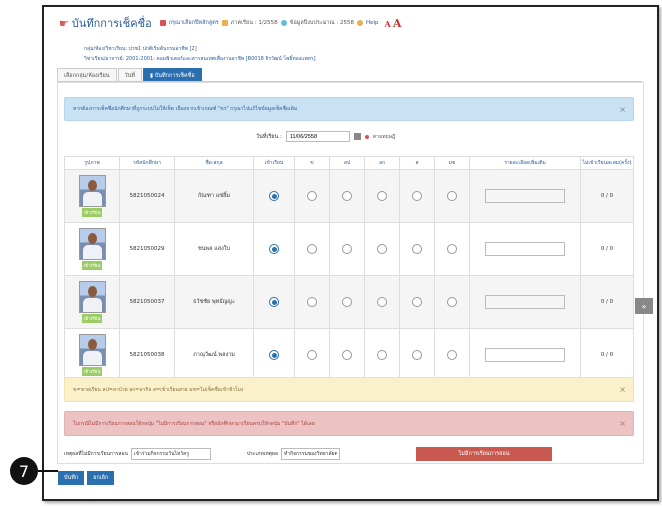 The height and width of the screenshot is (506, 662). Describe the element at coordinates (384, 136) in the screenshot. I see `date-hint: ตามทฤษฎี` at that location.